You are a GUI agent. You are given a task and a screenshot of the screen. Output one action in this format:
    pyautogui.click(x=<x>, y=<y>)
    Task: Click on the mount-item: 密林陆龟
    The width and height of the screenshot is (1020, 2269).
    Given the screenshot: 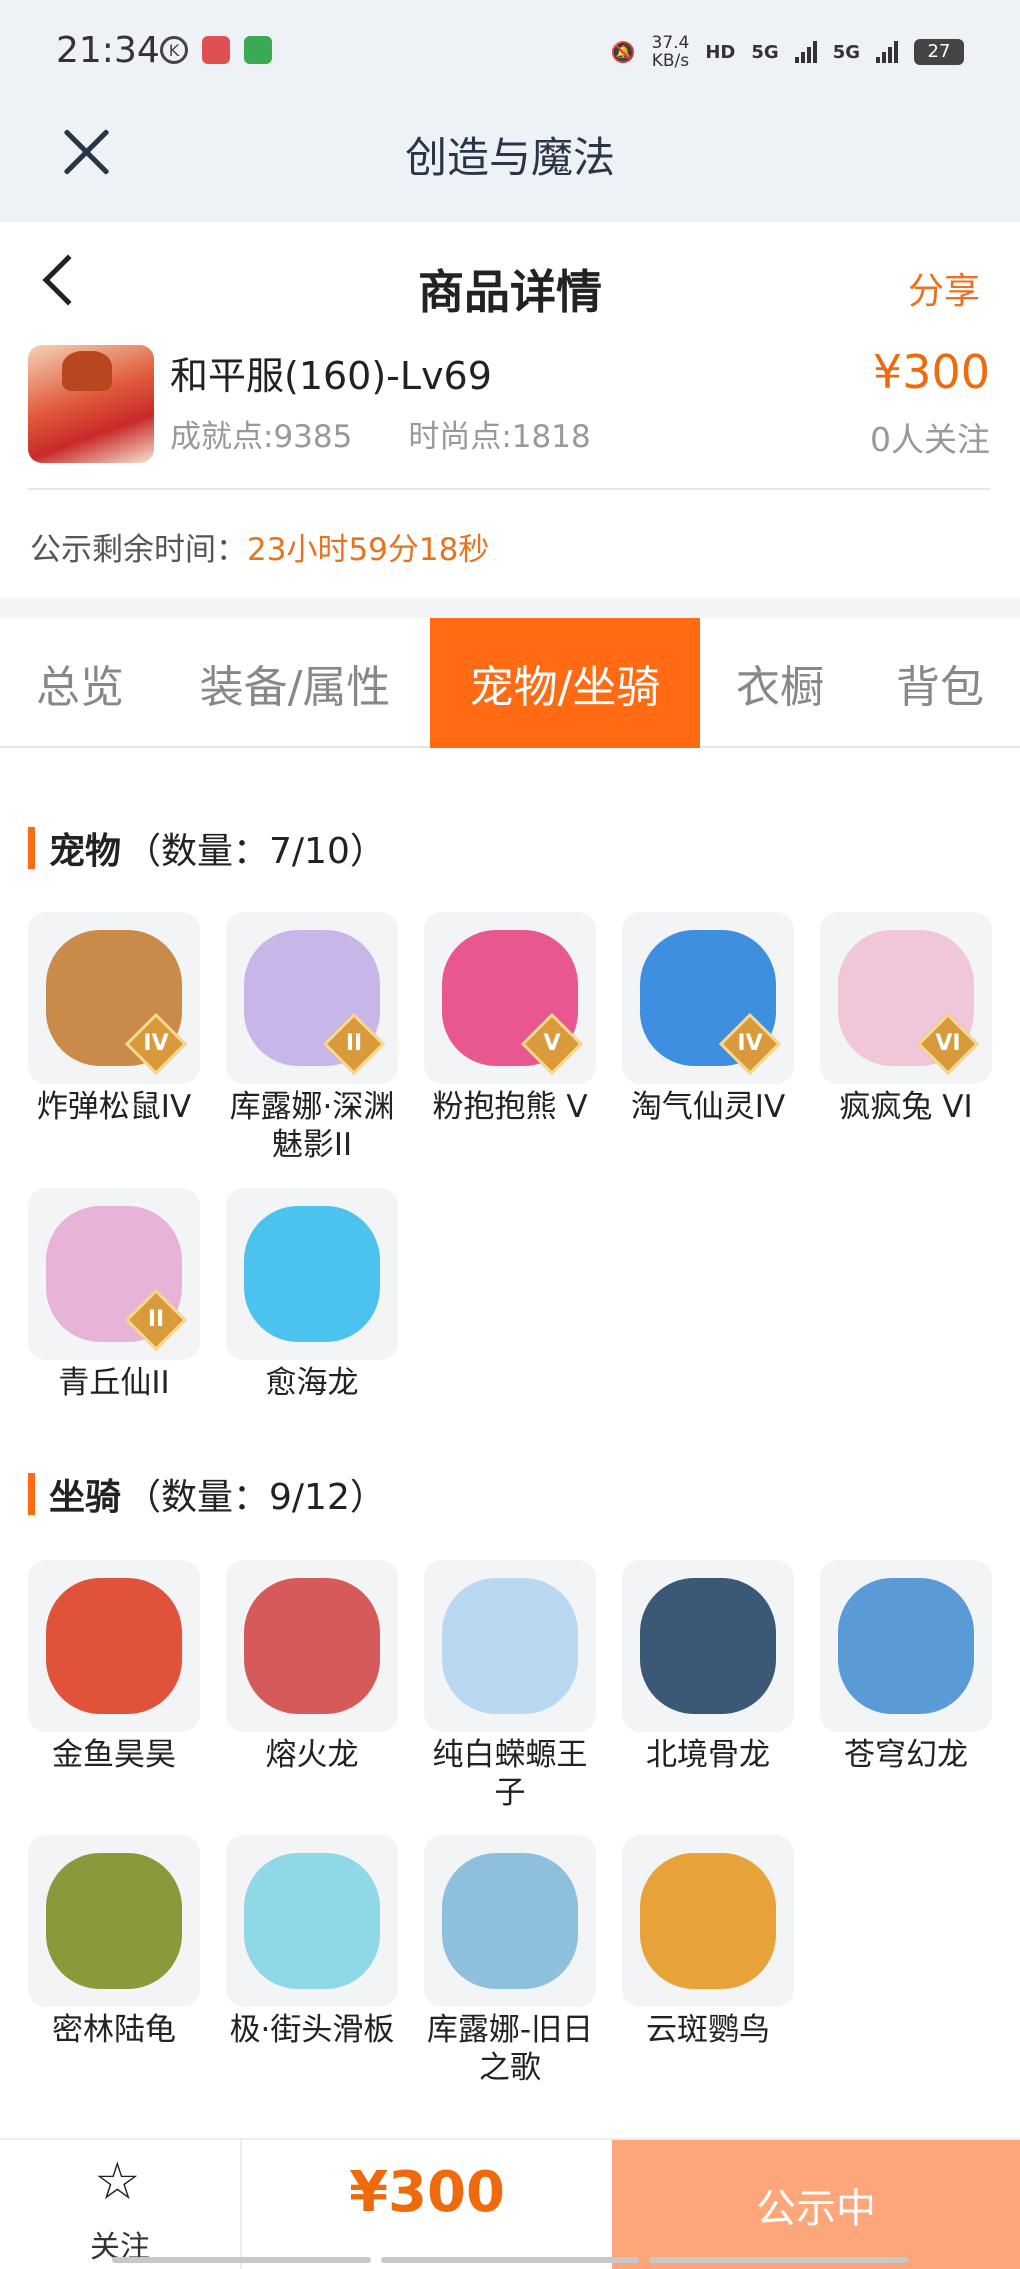 What is the action you would take?
    pyautogui.click(x=114, y=1942)
    